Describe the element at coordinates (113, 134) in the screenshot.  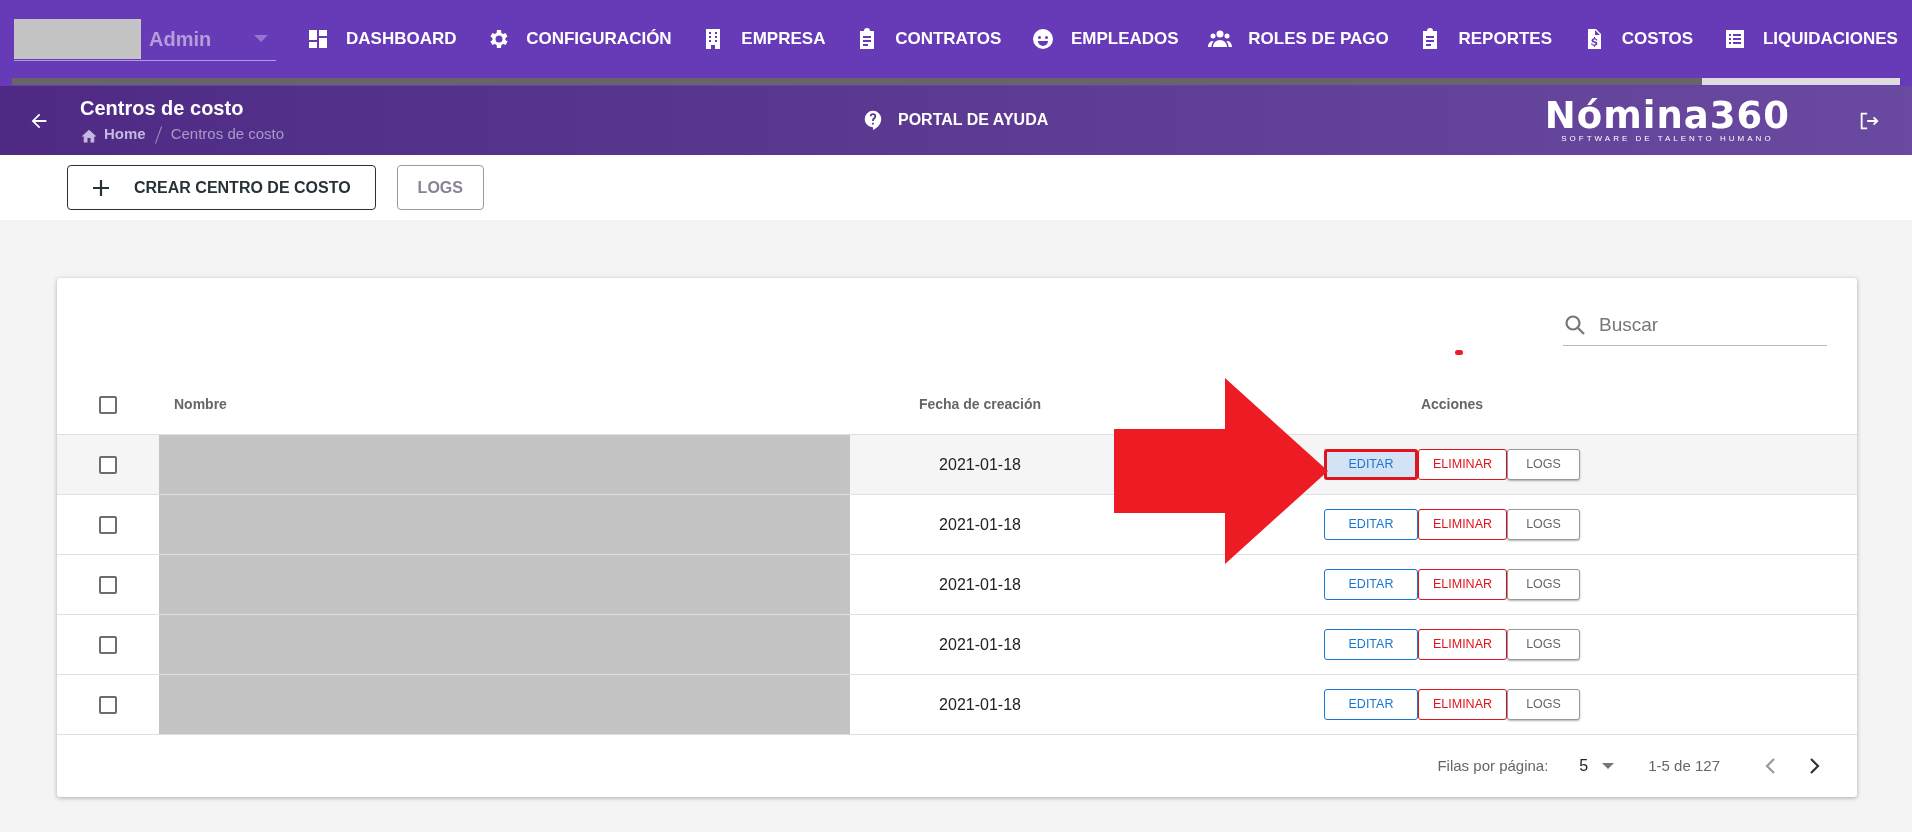
I see `breadcrumb-link: Home` at that location.